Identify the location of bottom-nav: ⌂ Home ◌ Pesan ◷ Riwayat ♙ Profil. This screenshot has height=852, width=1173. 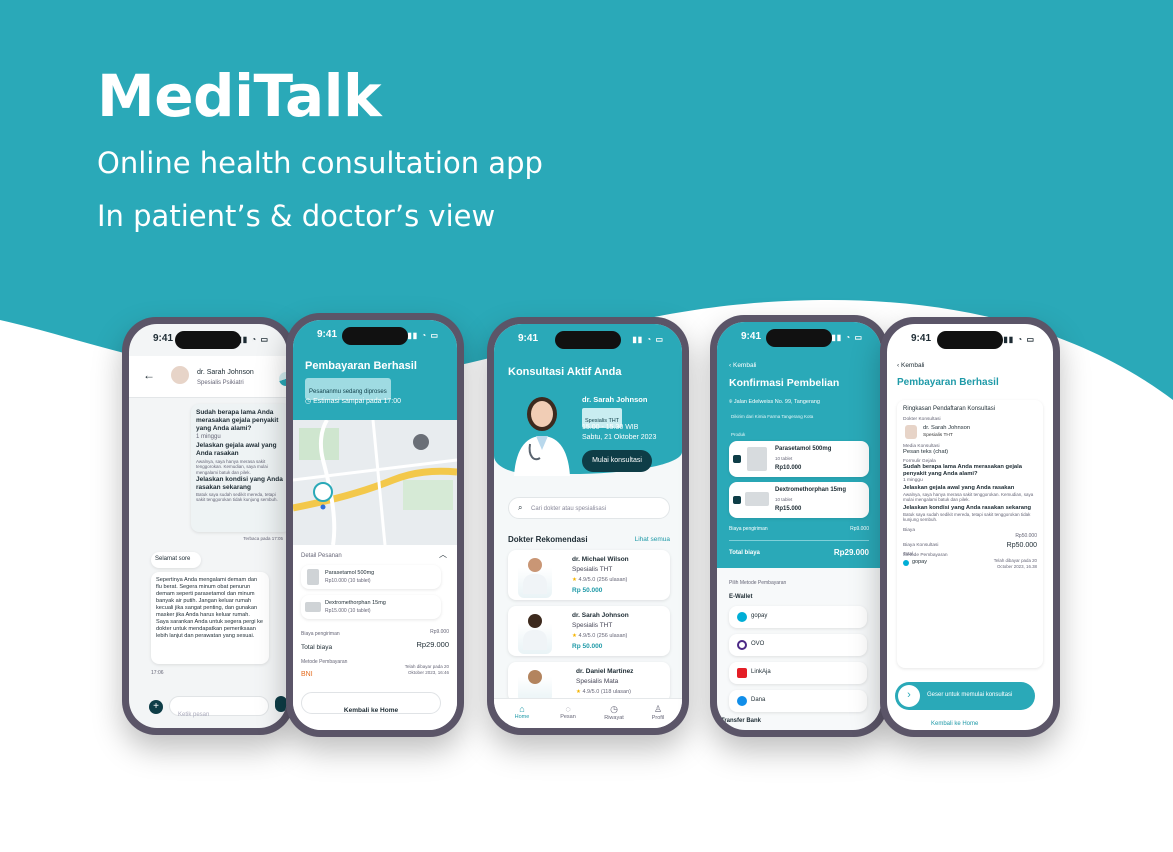
(588, 713).